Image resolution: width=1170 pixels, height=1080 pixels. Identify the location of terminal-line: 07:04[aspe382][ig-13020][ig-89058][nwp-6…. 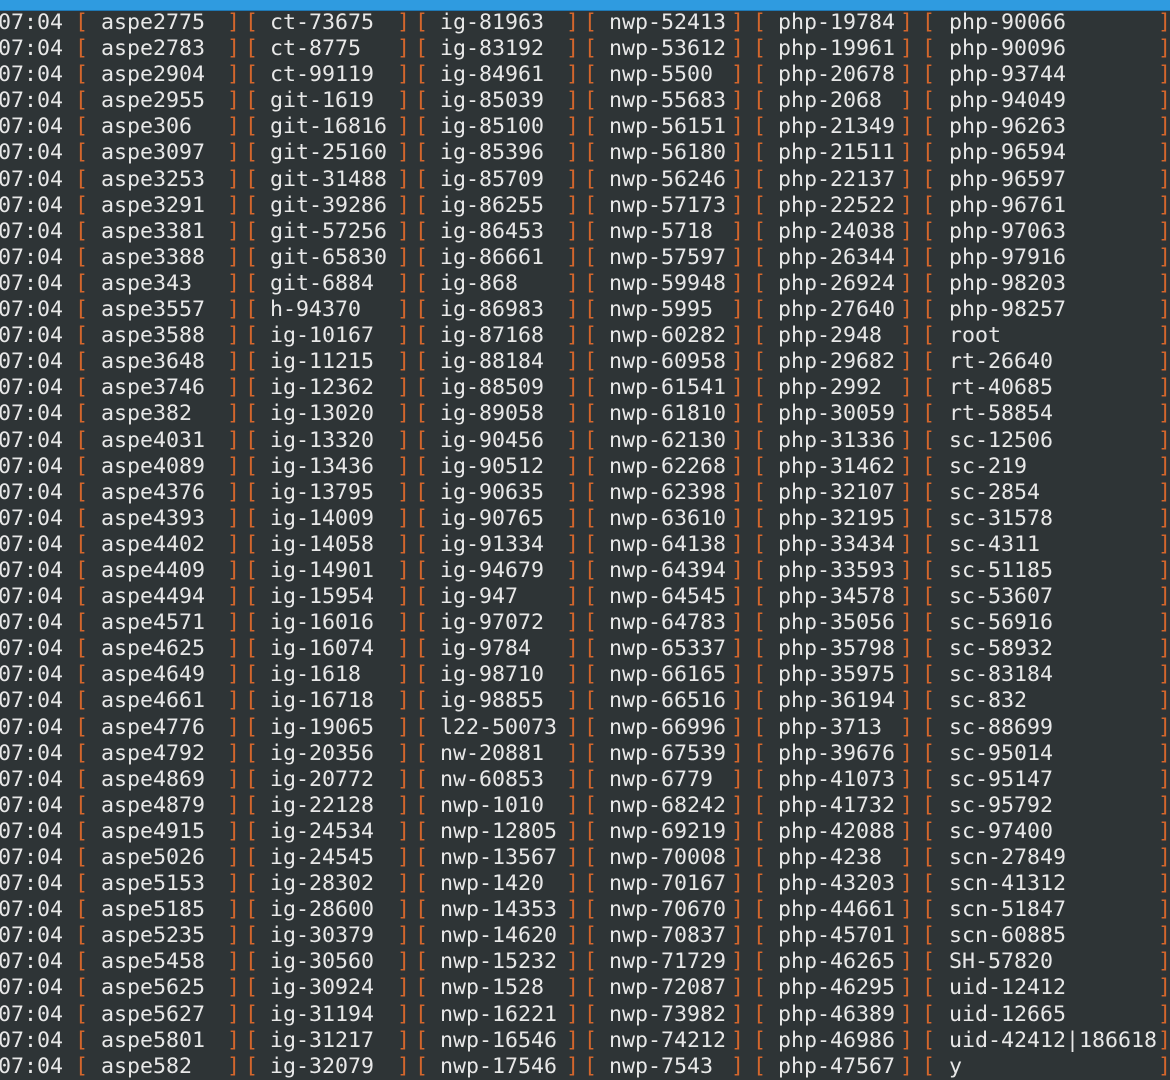
(585, 414).